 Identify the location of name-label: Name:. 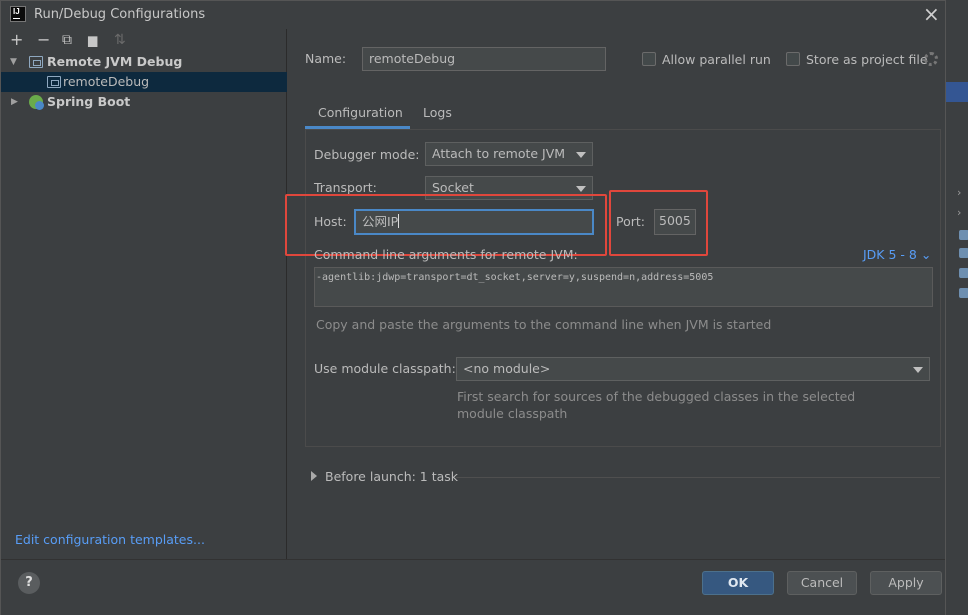
(326, 58).